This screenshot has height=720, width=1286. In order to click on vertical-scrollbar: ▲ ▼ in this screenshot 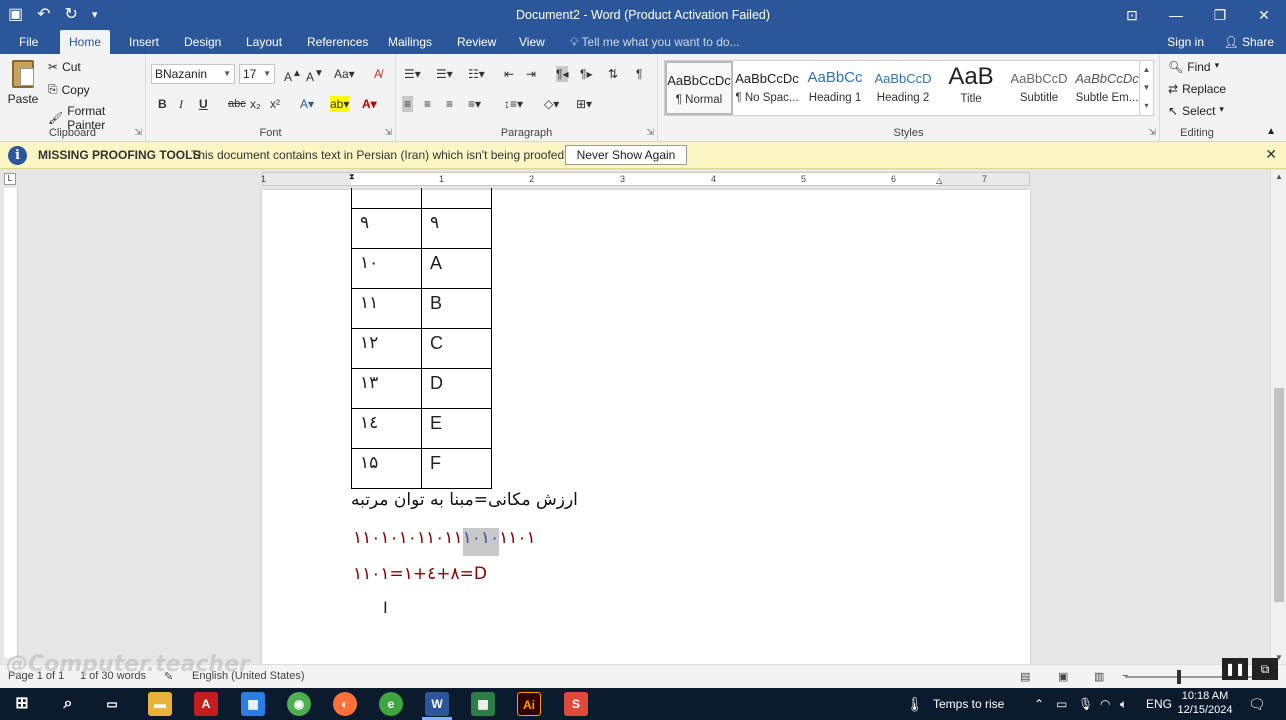, I will do `click(1278, 417)`.